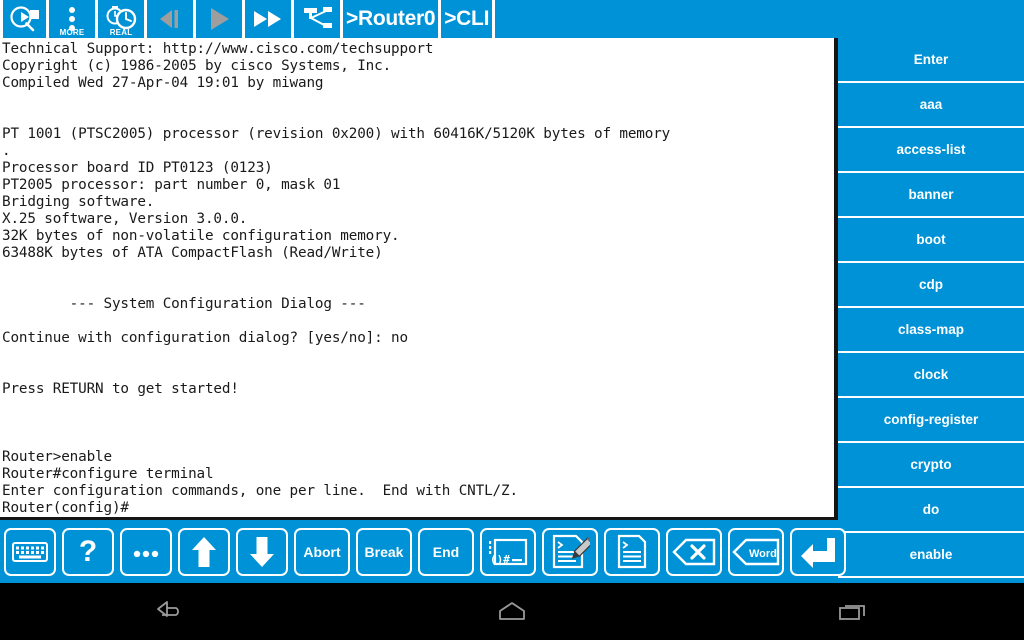  I want to click on step-back-button, so click(171, 19).